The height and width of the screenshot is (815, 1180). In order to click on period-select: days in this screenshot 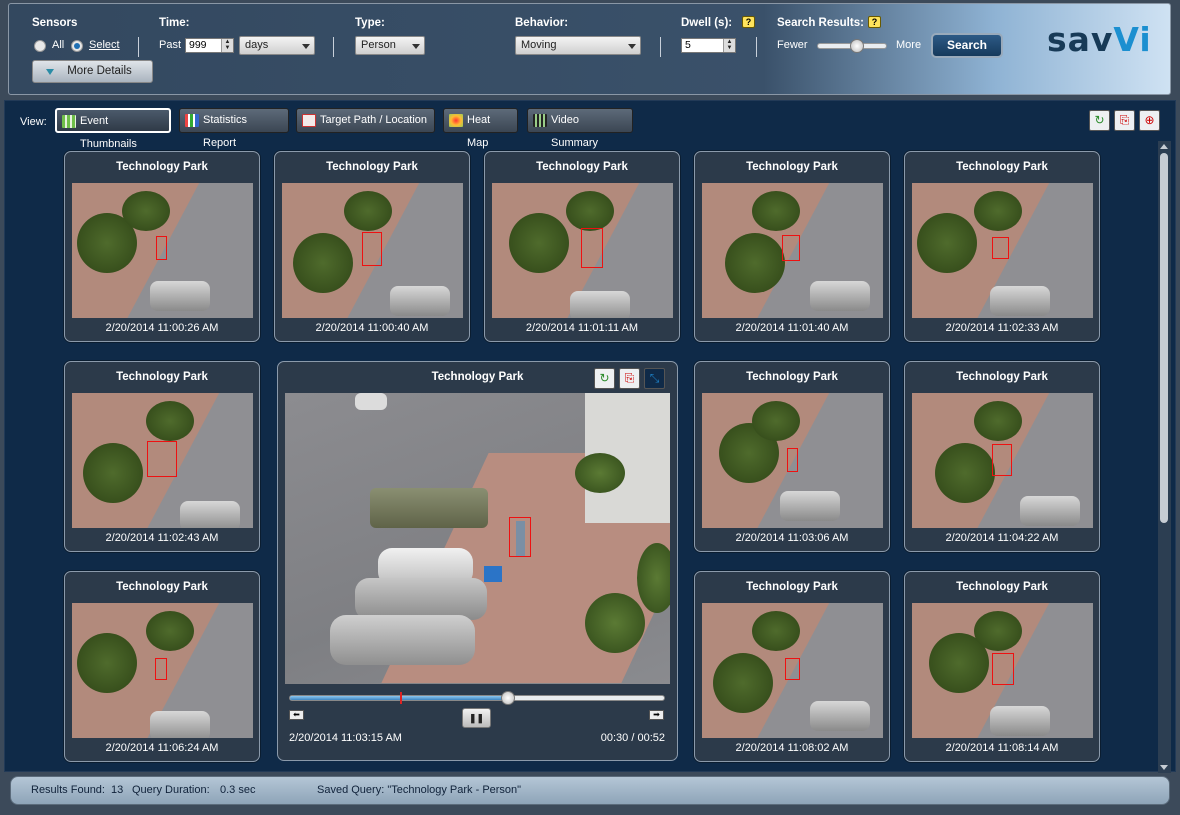, I will do `click(277, 45)`.